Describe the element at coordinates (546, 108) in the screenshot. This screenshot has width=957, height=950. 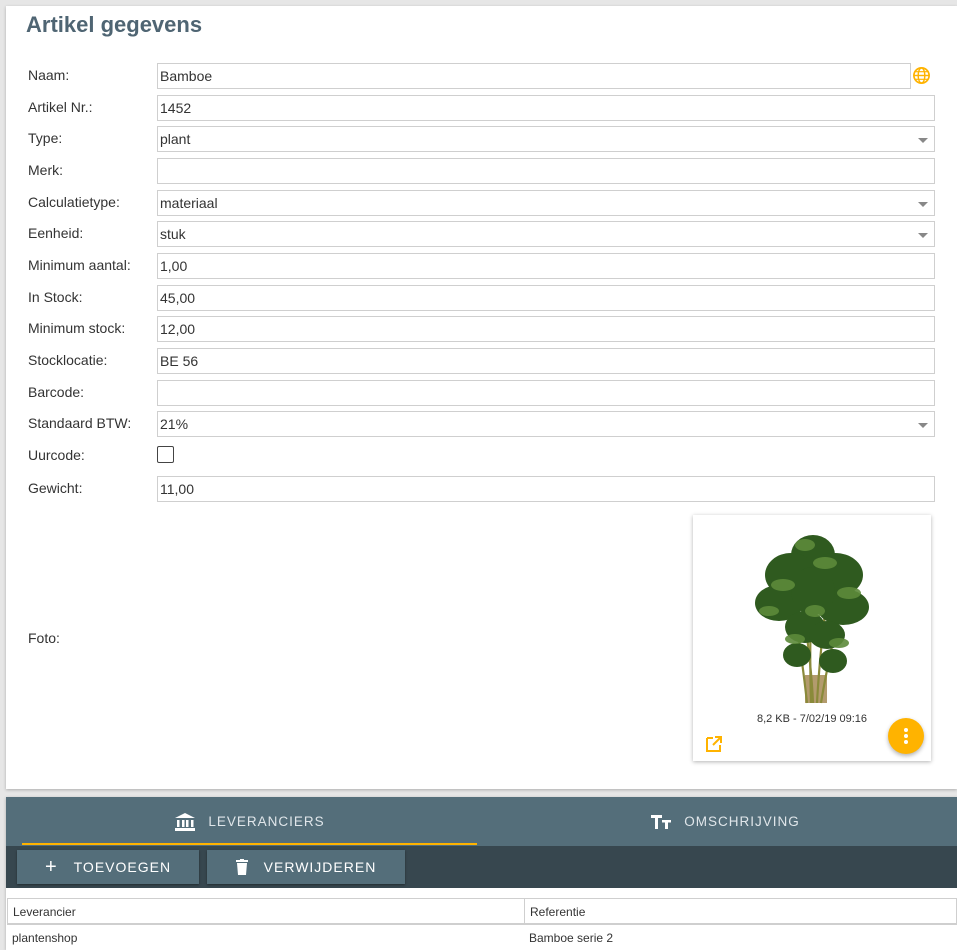
I see `artikel-nr-input: 1452` at that location.